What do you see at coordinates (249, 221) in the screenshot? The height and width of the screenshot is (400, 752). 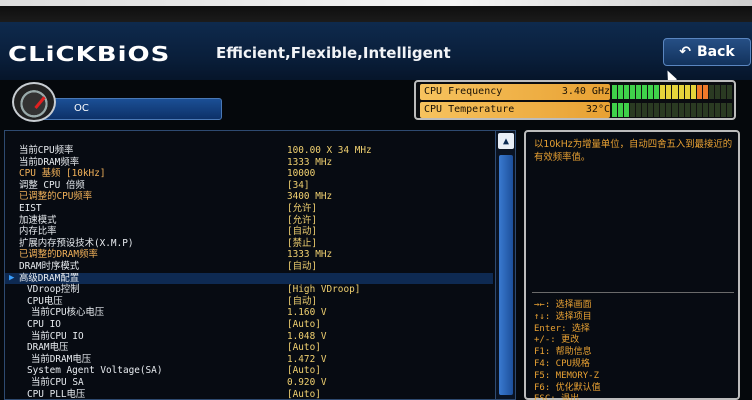 I see `setting-row: 加速模式 [允许]` at bounding box center [249, 221].